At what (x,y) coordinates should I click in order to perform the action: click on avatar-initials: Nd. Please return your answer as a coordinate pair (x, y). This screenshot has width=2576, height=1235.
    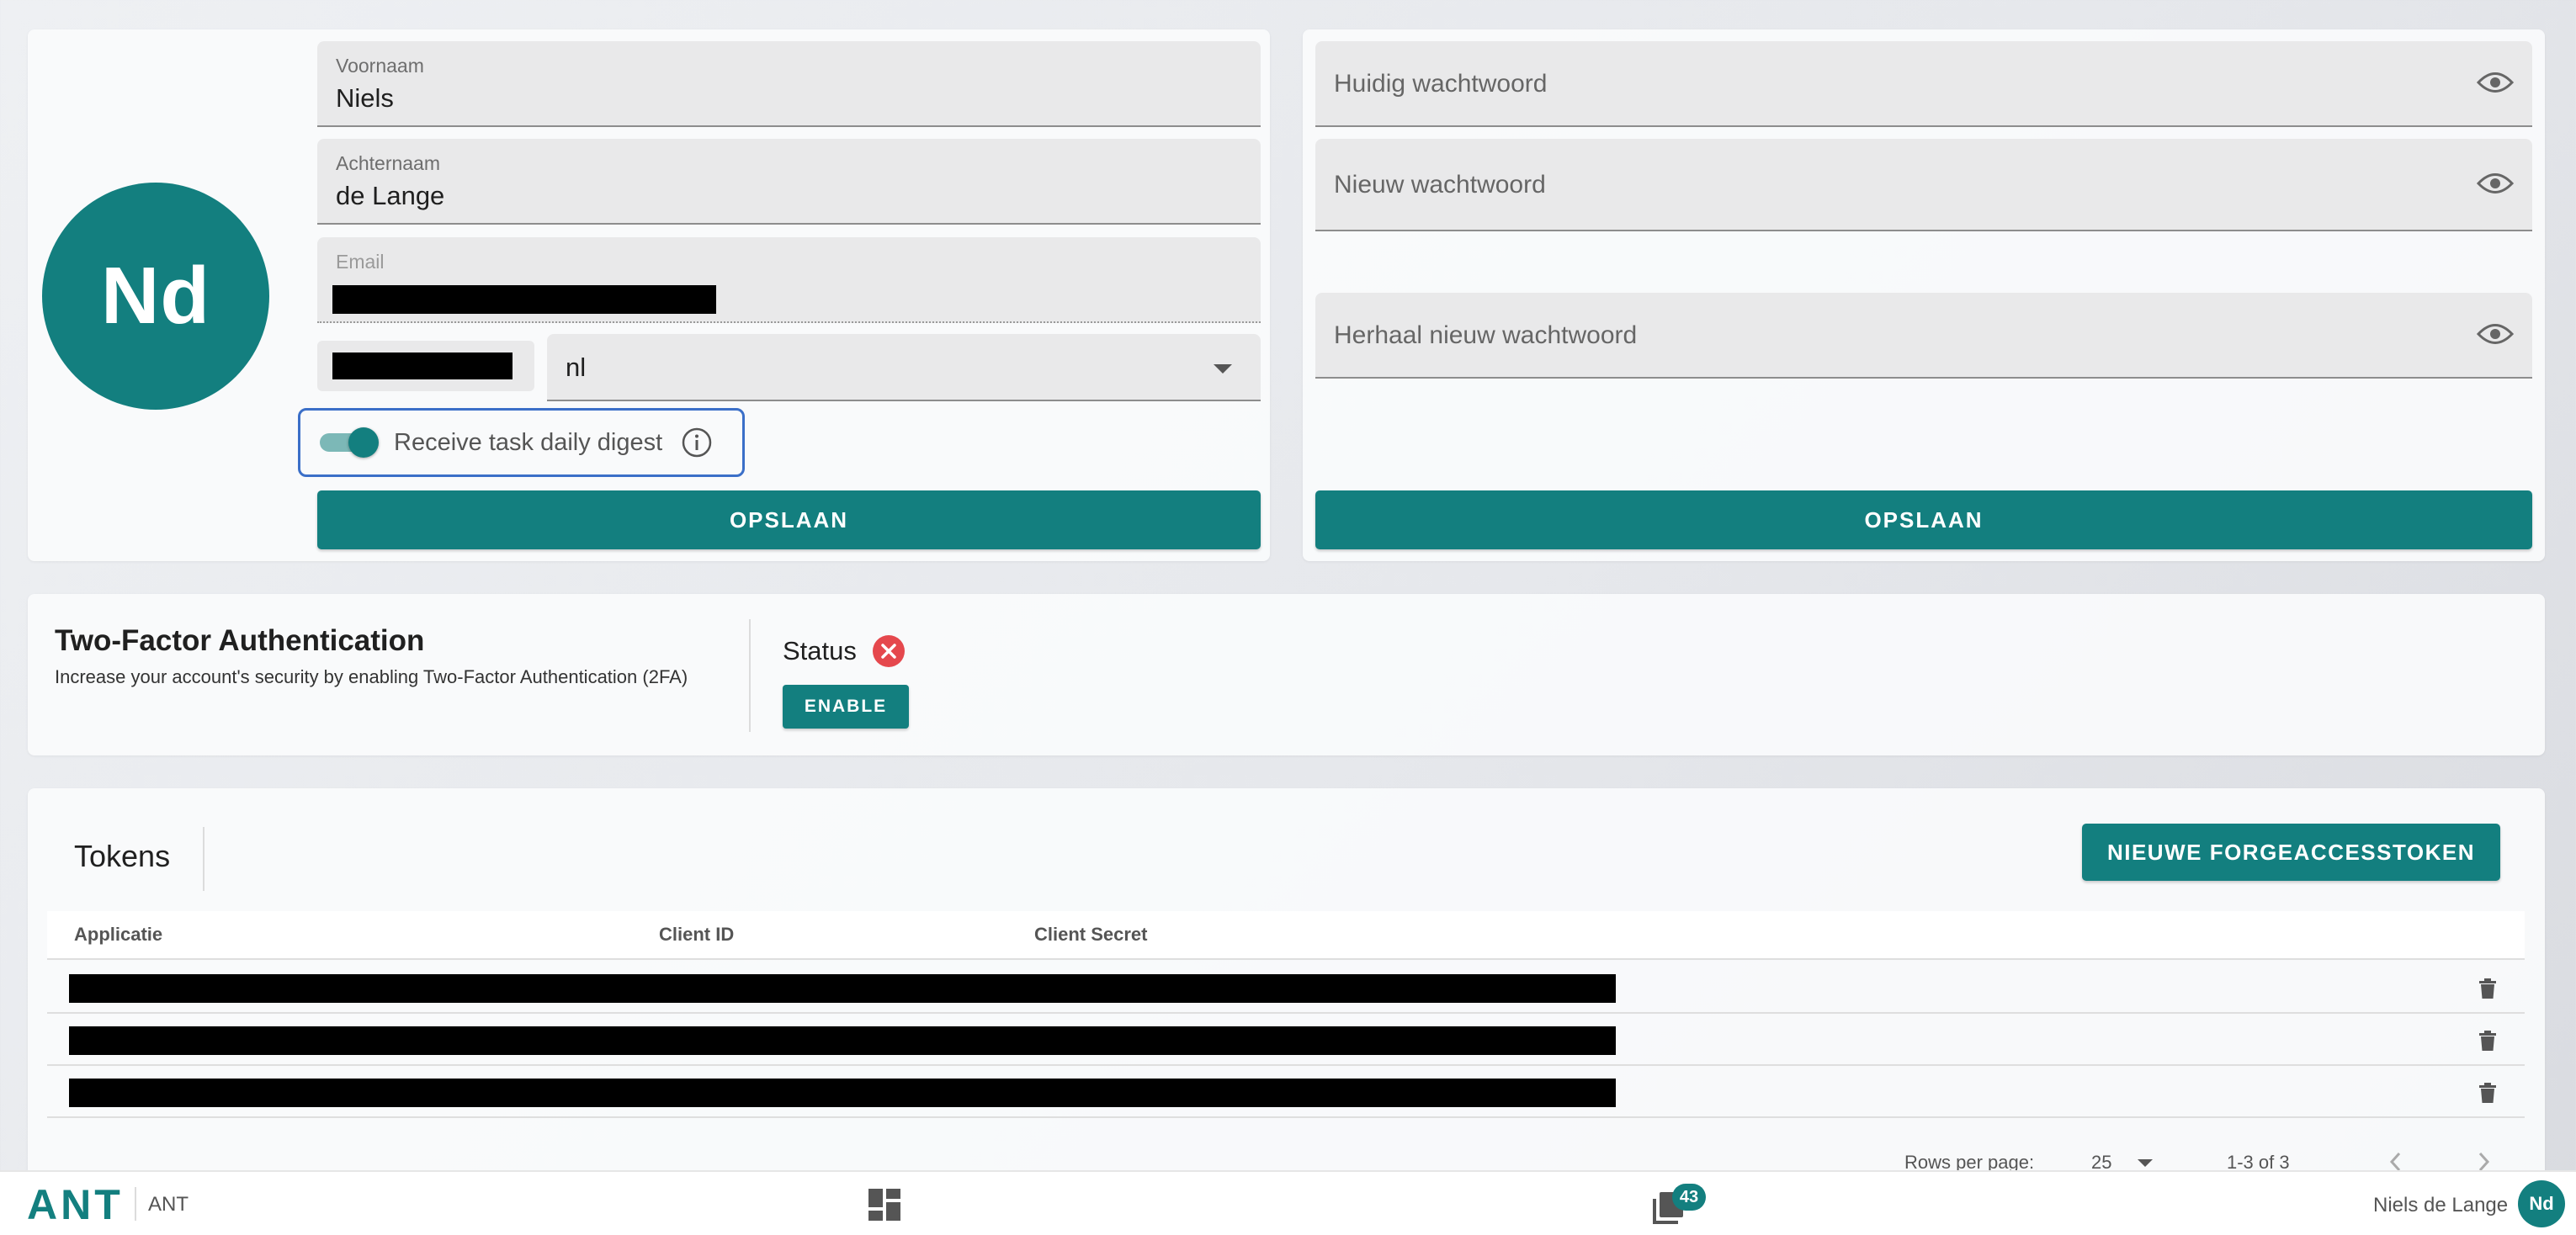
    Looking at the image, I should click on (155, 296).